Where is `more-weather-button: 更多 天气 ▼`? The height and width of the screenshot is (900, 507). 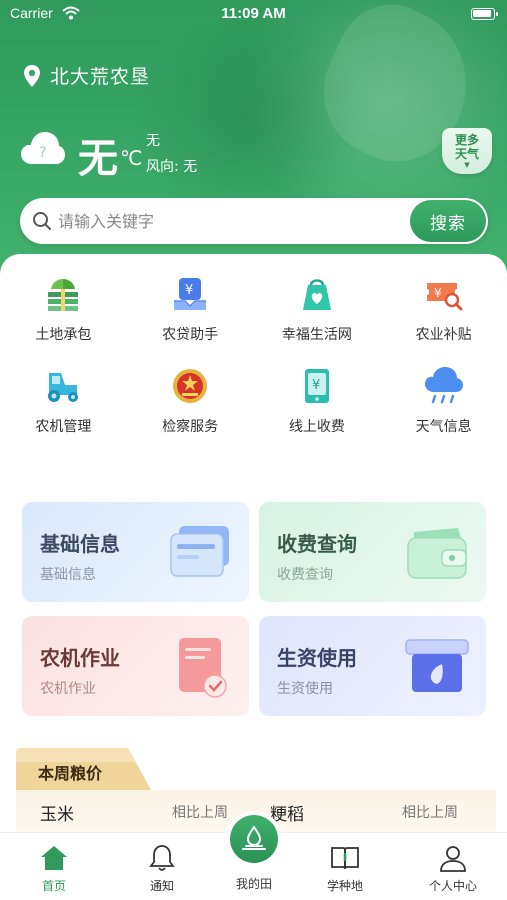 more-weather-button: 更多 天气 ▼ is located at coordinates (467, 151).